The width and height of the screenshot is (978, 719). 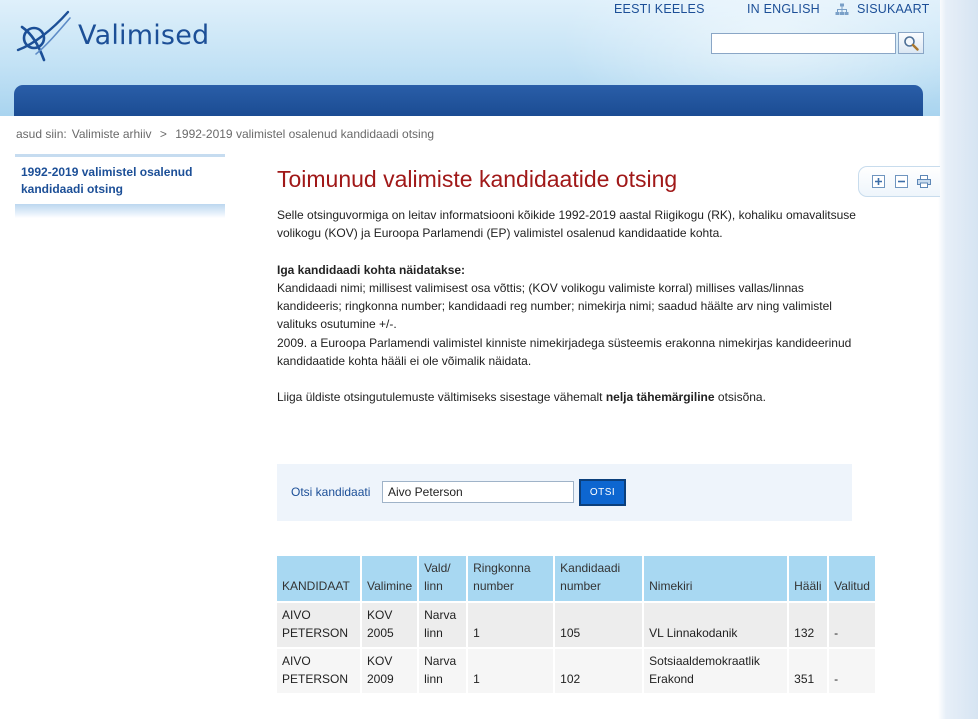 What do you see at coordinates (319, 579) in the screenshot?
I see `column-header-candidate: KANDIDAAT` at bounding box center [319, 579].